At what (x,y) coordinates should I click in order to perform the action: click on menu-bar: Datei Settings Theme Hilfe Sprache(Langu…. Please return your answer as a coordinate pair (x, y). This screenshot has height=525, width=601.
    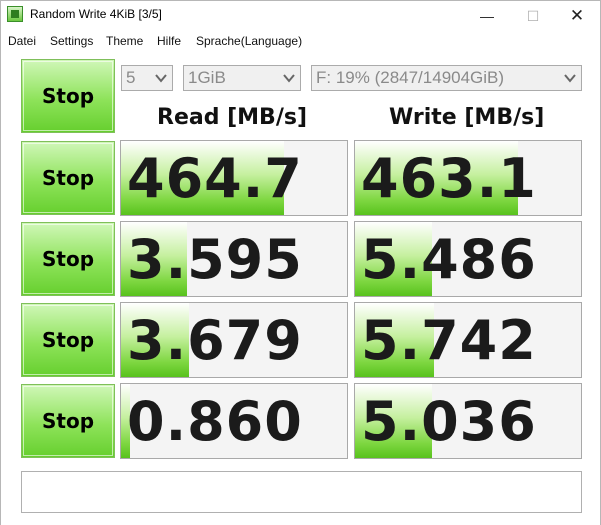
    Looking at the image, I should click on (300, 41).